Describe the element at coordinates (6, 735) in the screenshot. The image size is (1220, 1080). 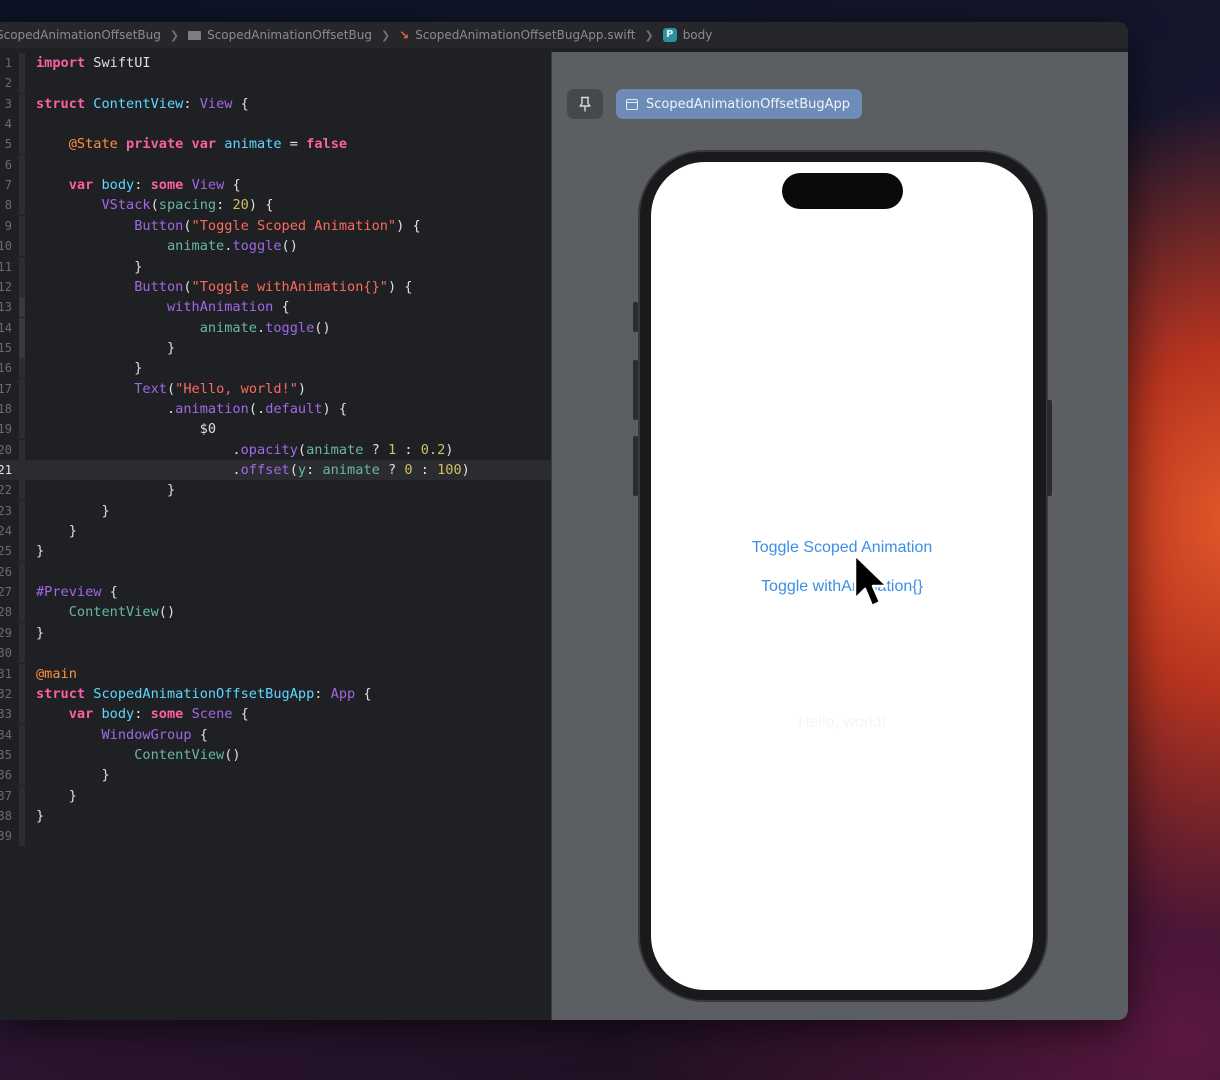
I see `line-number: 34` at that location.